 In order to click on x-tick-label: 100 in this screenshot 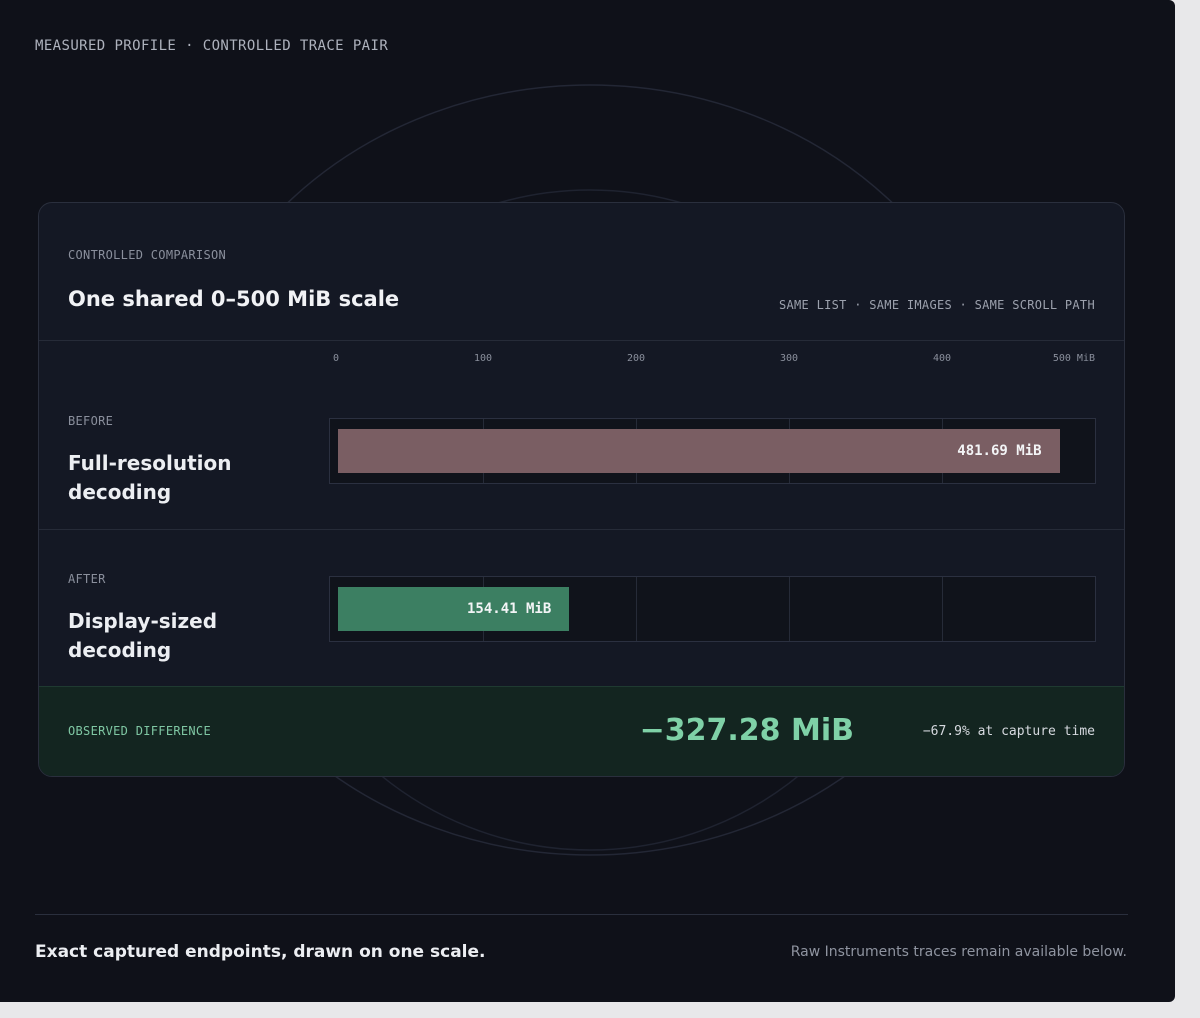, I will do `click(483, 358)`.